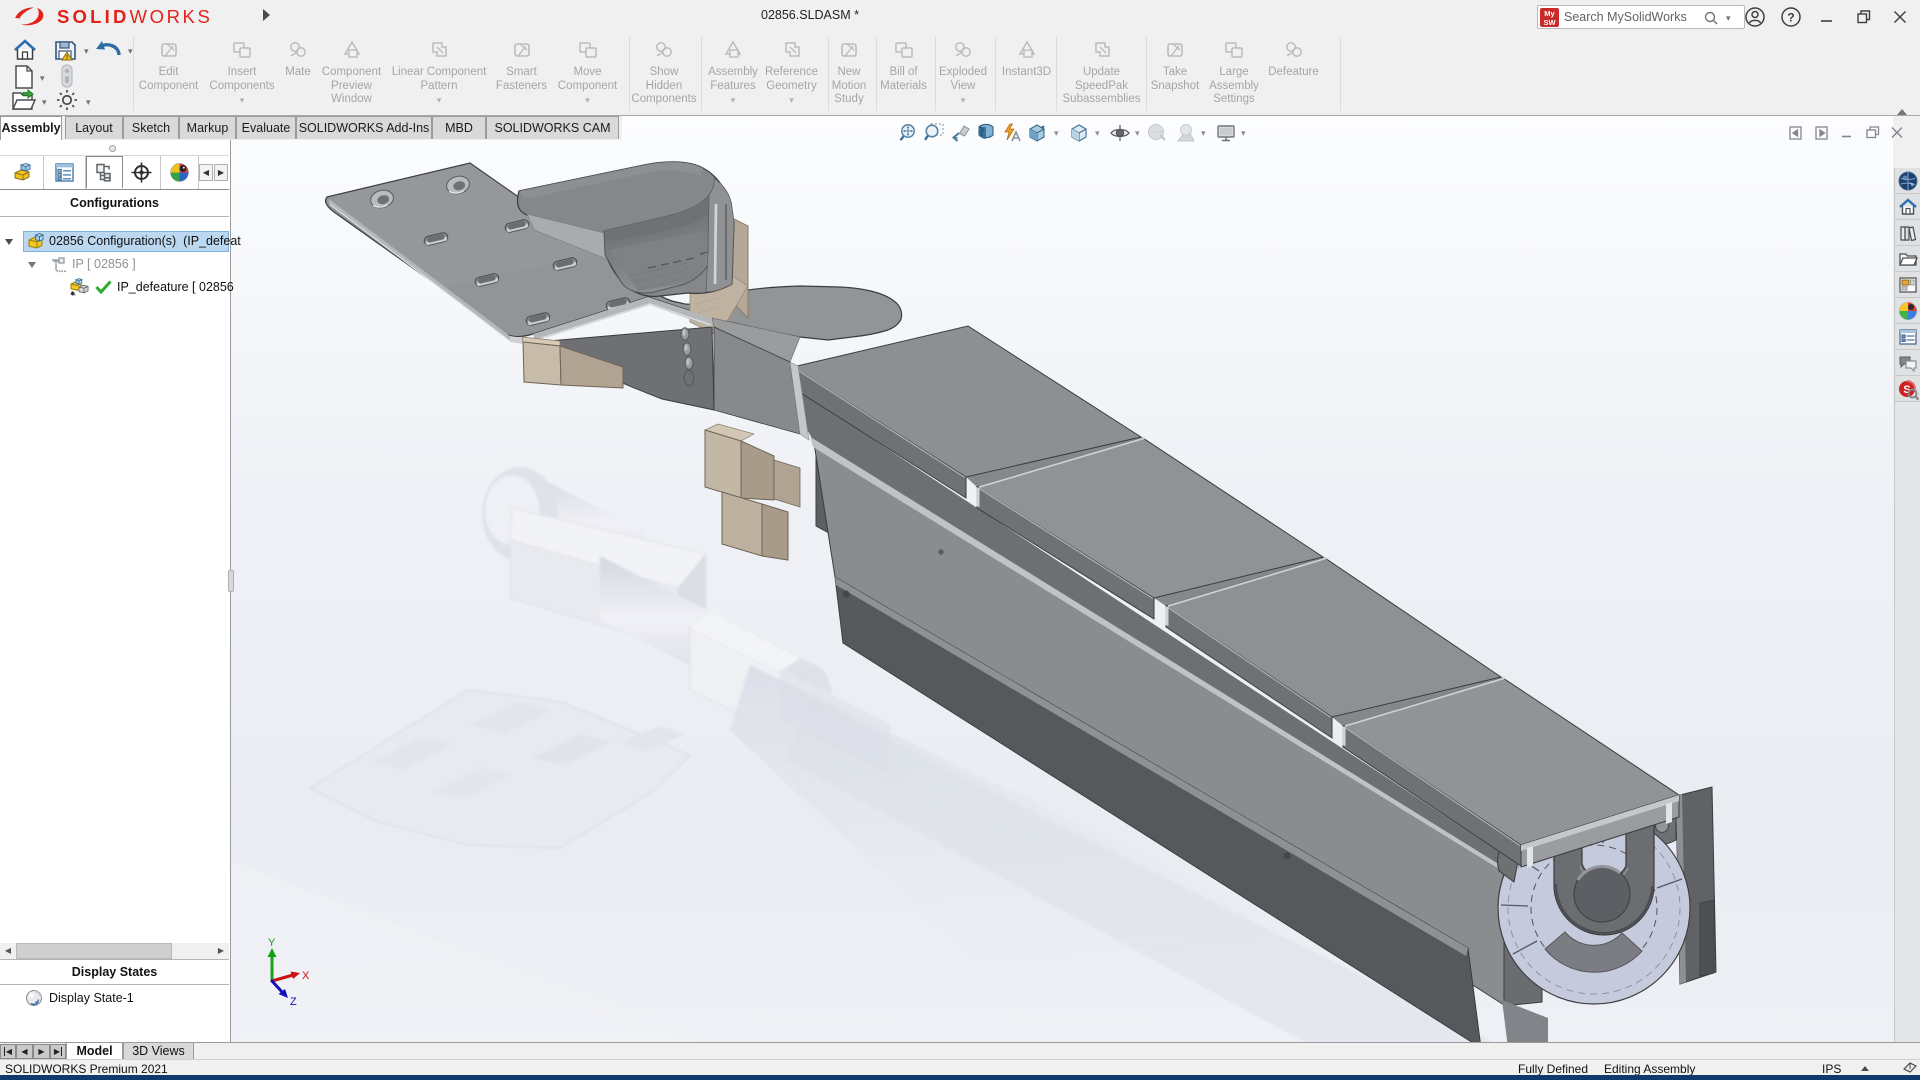 The image size is (1920, 1080). I want to click on svg-text: Z, so click(293, 1002).